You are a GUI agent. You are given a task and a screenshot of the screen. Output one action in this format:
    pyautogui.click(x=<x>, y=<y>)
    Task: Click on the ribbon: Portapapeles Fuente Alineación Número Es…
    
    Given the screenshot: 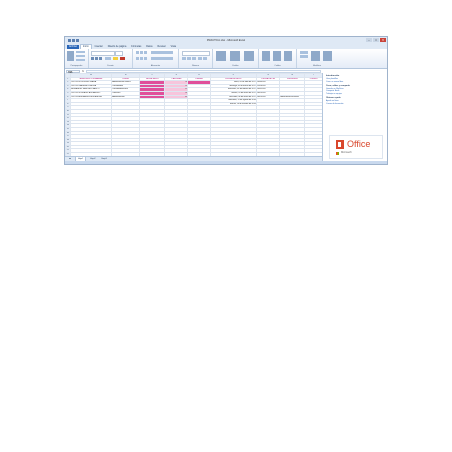 What is the action you would take?
    pyautogui.click(x=226, y=59)
    